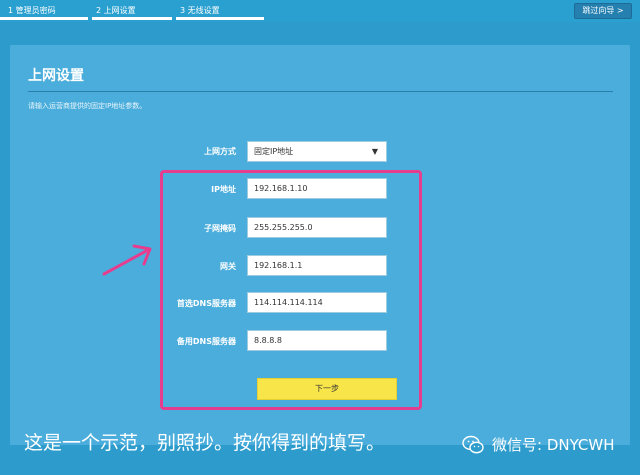 The image size is (640, 475). Describe the element at coordinates (205, 443) in the screenshot. I see `annotation-caption: 这是一个示范，别照抄。按你得到的填写。` at that location.